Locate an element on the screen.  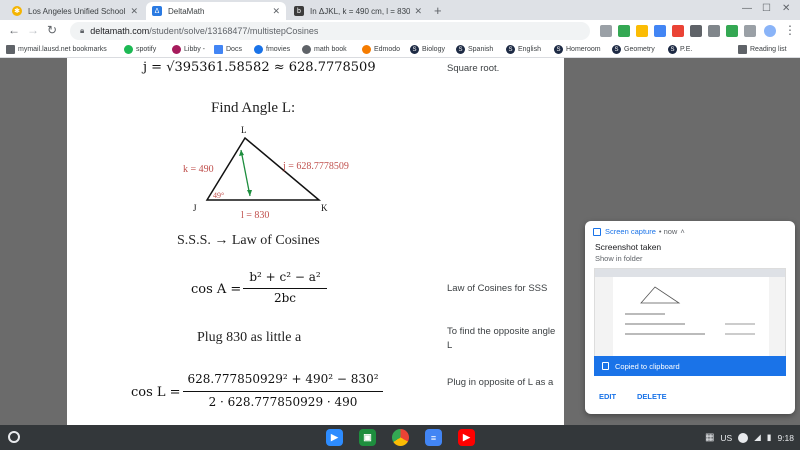
bookmark-item: Edmodo is located at coordinates (381, 49).